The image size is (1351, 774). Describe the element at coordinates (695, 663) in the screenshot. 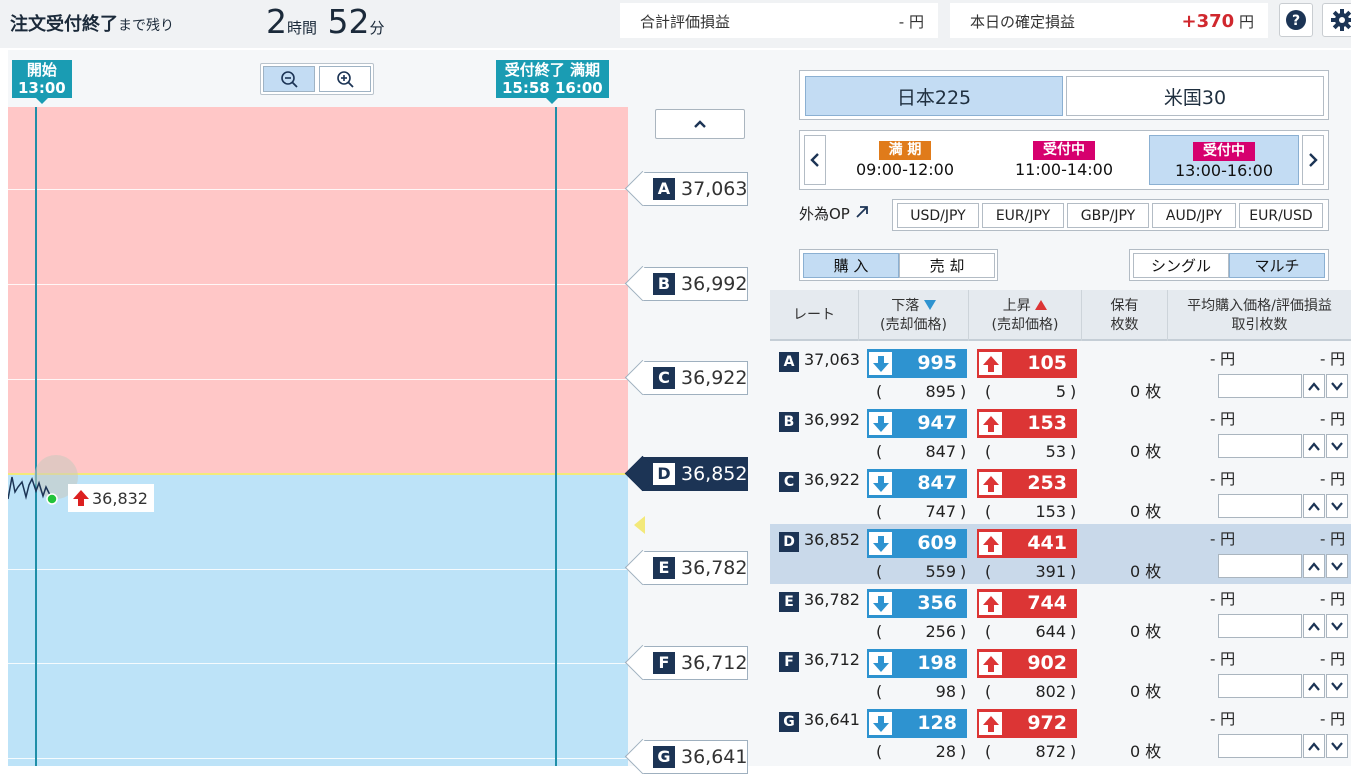

I see `level-tag-f: F 36,712` at that location.